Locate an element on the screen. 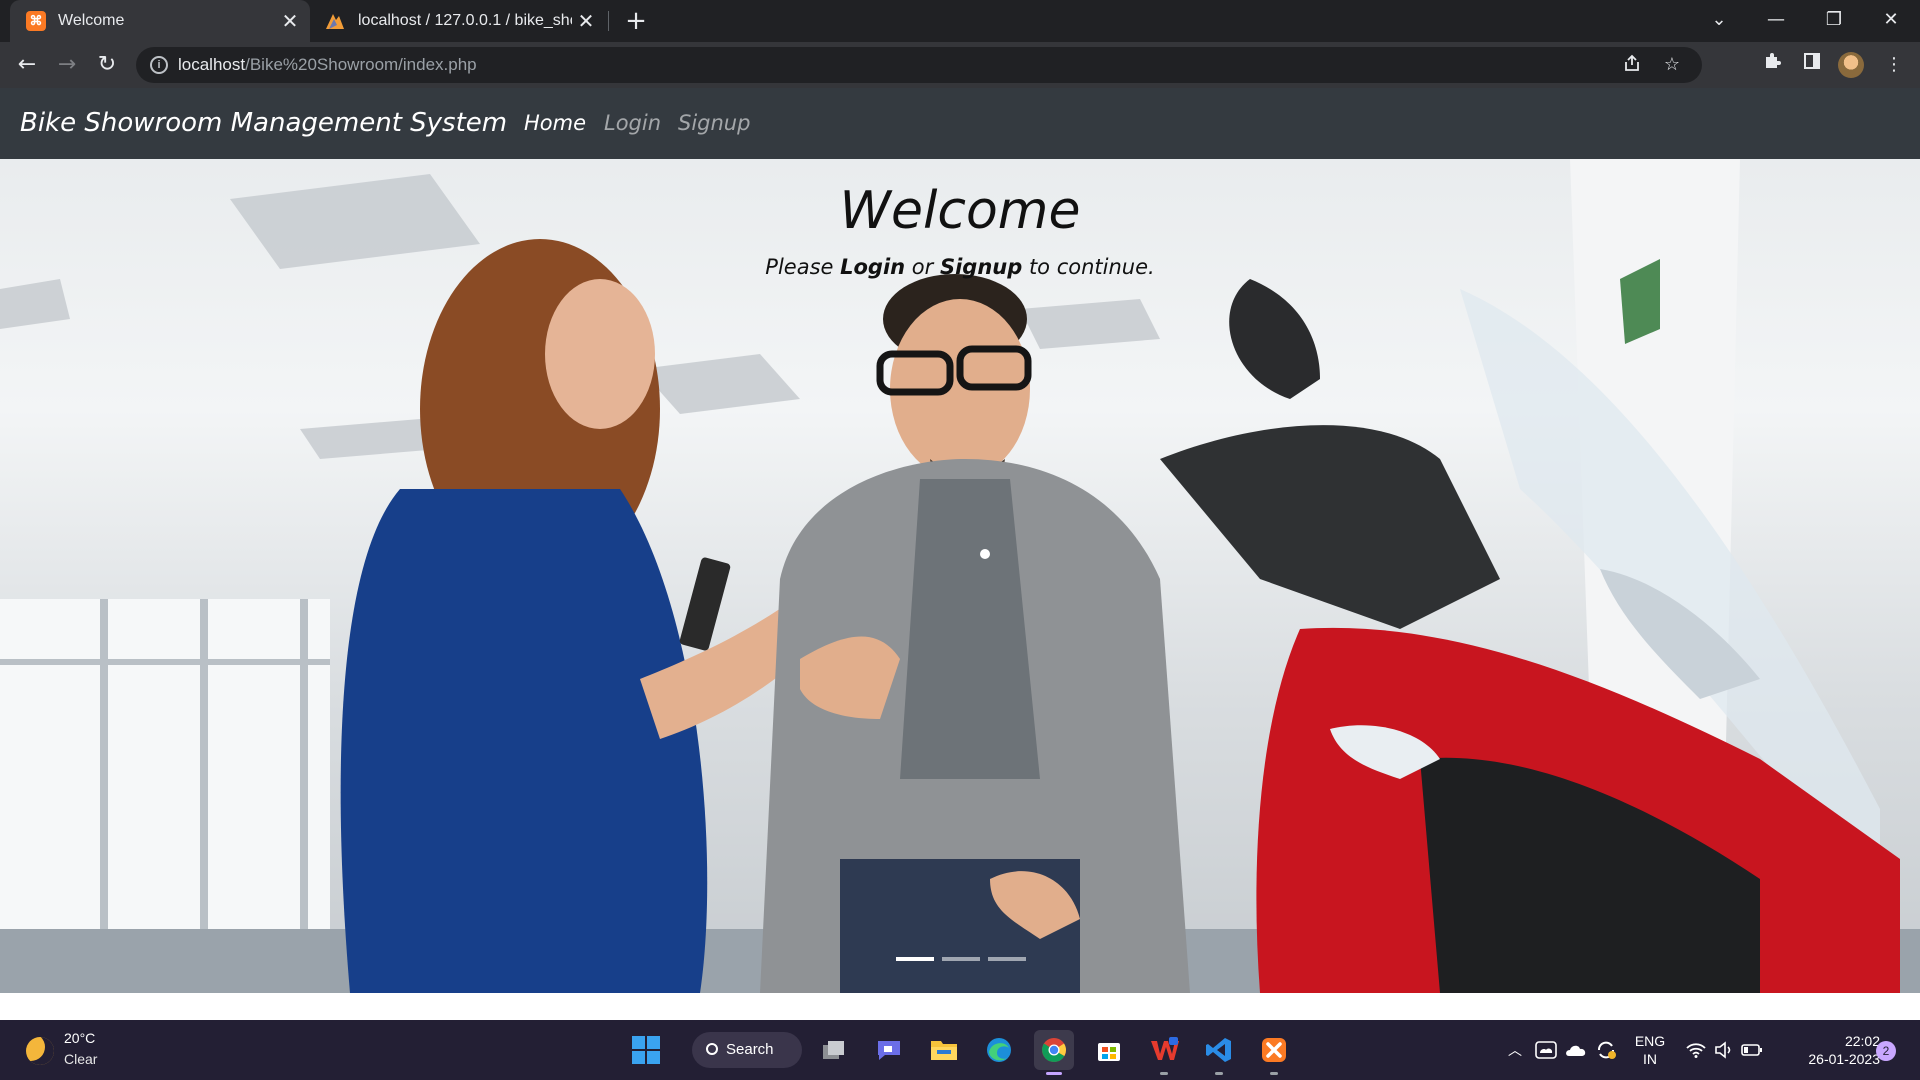  subtitle-text: Please is located at coordinates (803, 267).